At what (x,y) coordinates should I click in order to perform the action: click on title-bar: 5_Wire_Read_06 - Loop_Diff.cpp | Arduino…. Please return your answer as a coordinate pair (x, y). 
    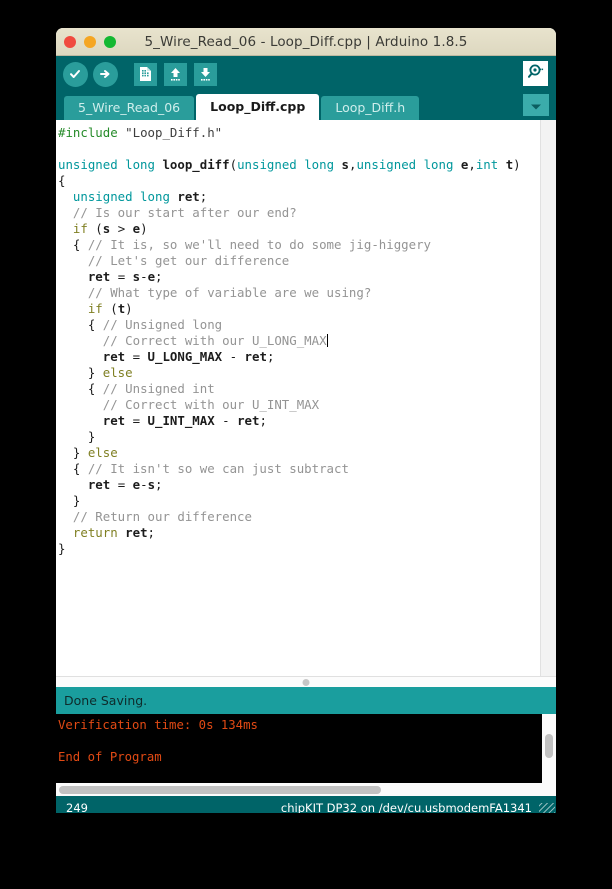
    Looking at the image, I should click on (306, 42).